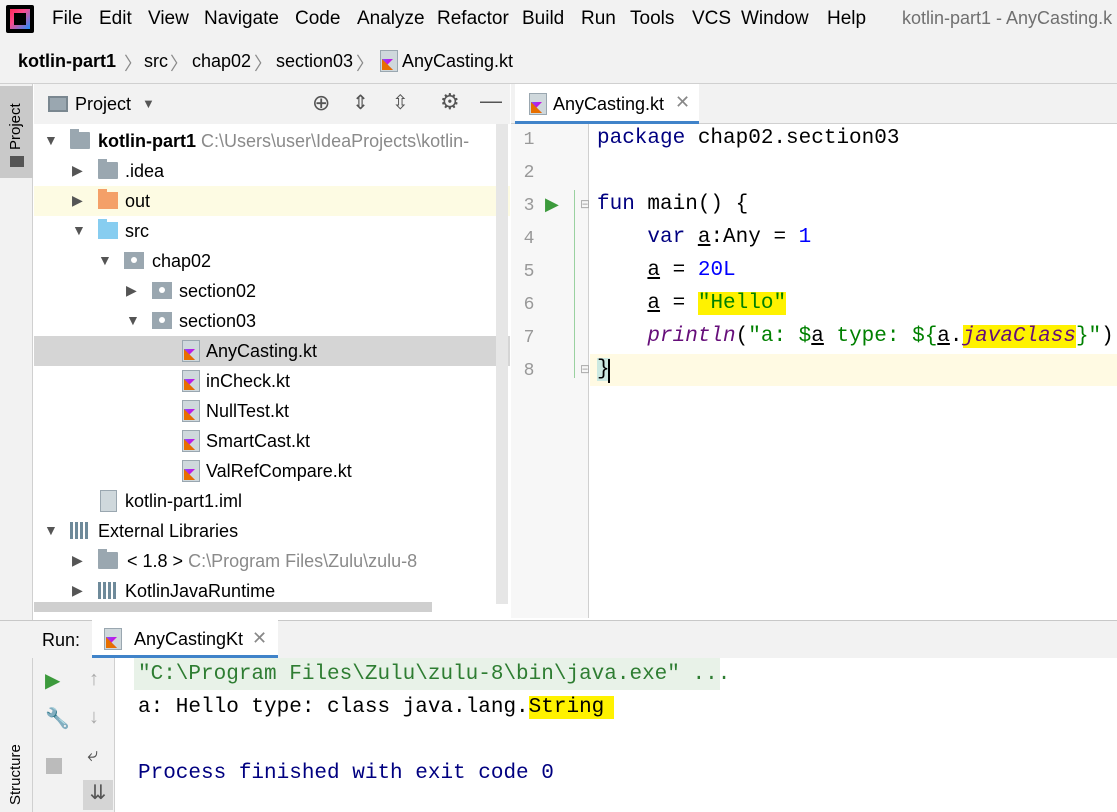  I want to click on wrench-icon: 🔧, so click(57, 718).